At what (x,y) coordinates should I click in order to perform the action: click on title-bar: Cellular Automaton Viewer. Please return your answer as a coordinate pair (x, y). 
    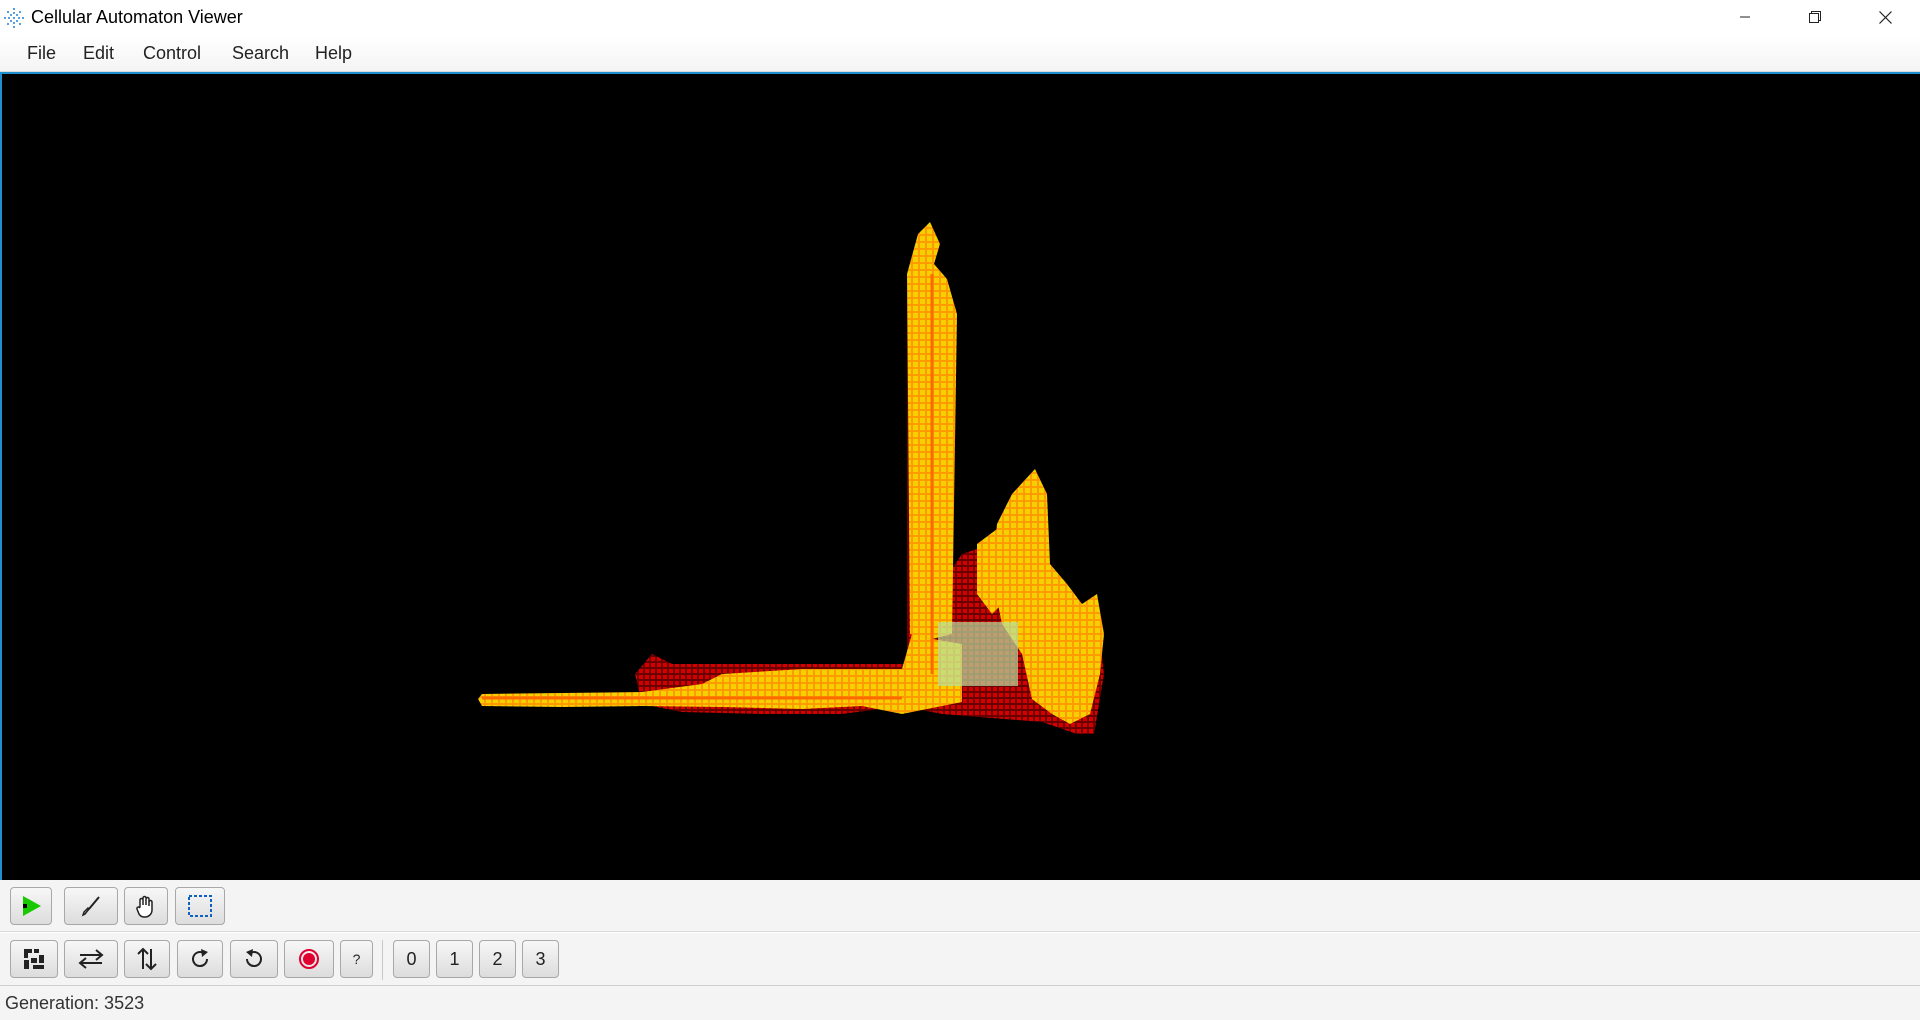
    Looking at the image, I should click on (960, 18).